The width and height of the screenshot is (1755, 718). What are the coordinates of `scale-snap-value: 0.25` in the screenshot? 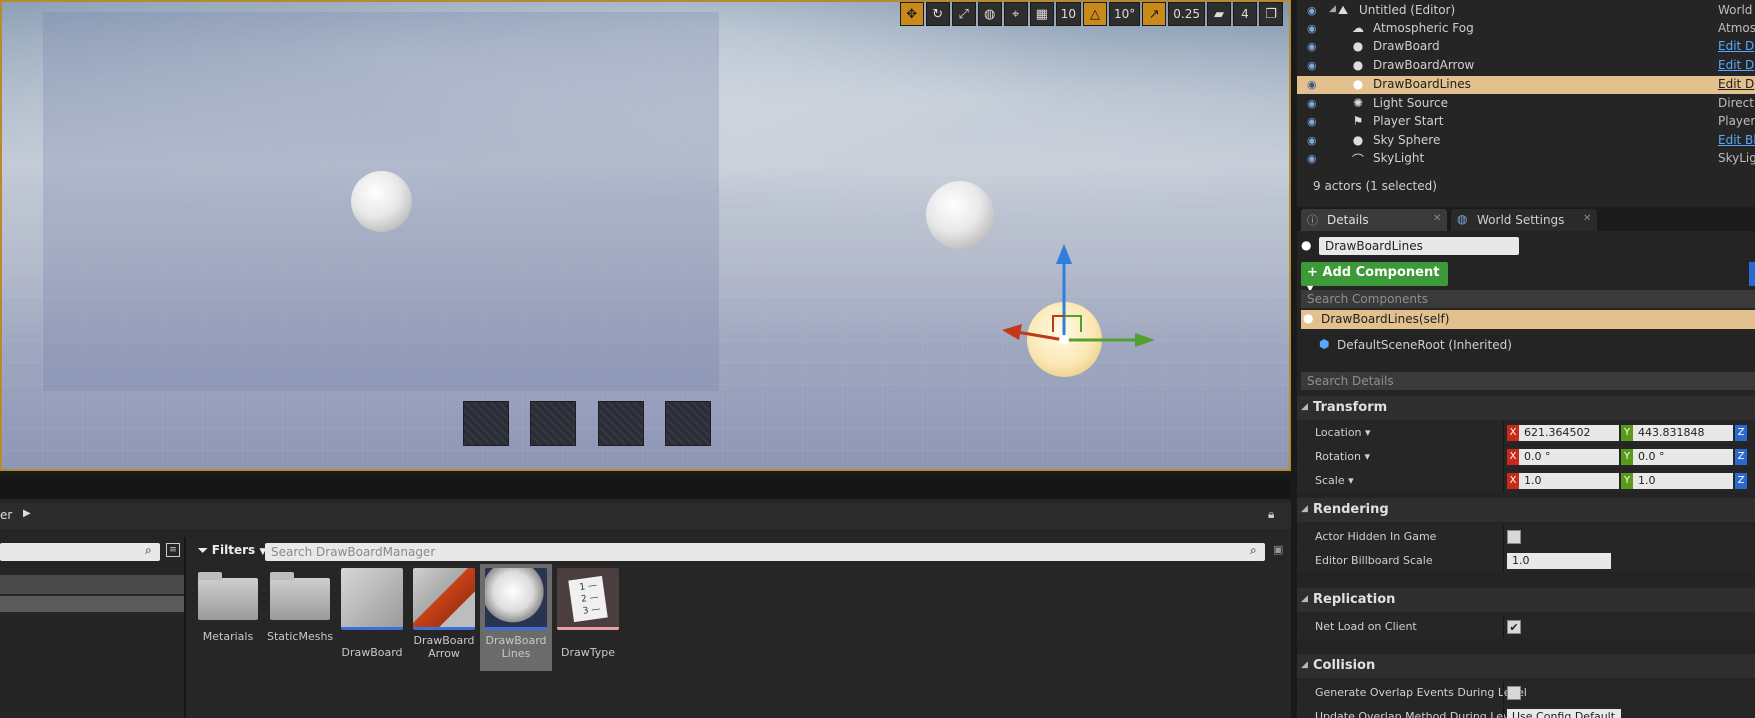 It's located at (1186, 14).